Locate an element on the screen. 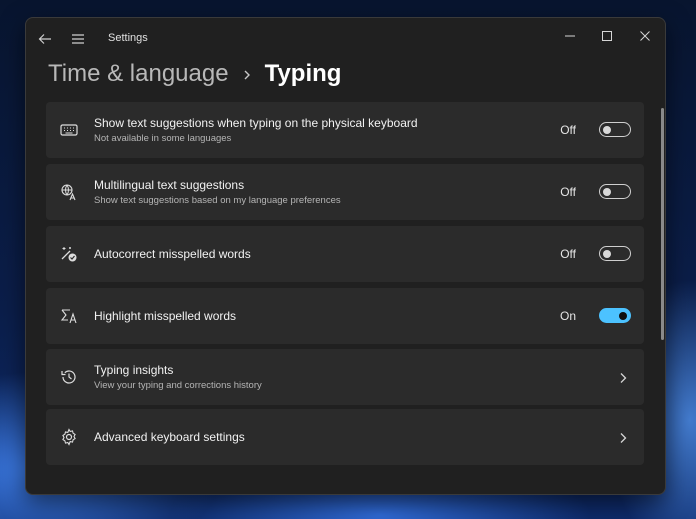 Image resolution: width=696 pixels, height=519 pixels. setting-row-advanced-keyboard: Advanced keyboard settings is located at coordinates (345, 437).